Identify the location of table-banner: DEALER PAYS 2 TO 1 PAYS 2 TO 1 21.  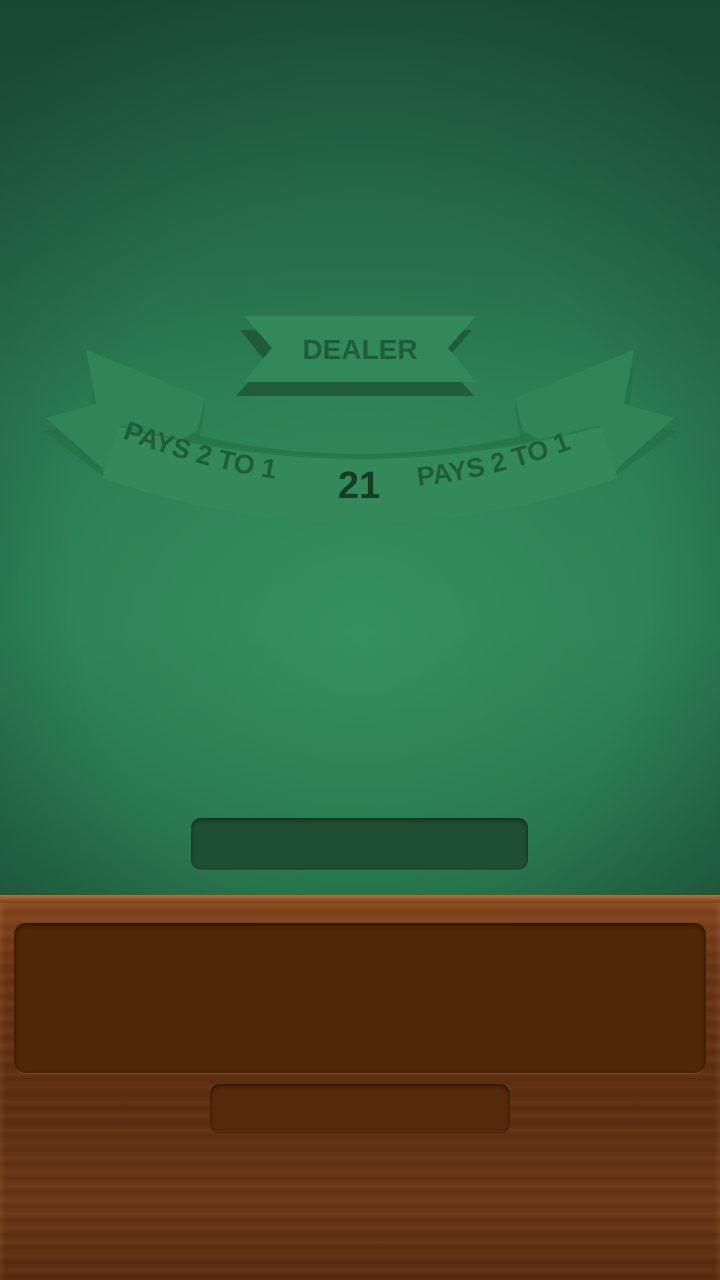
(360, 419).